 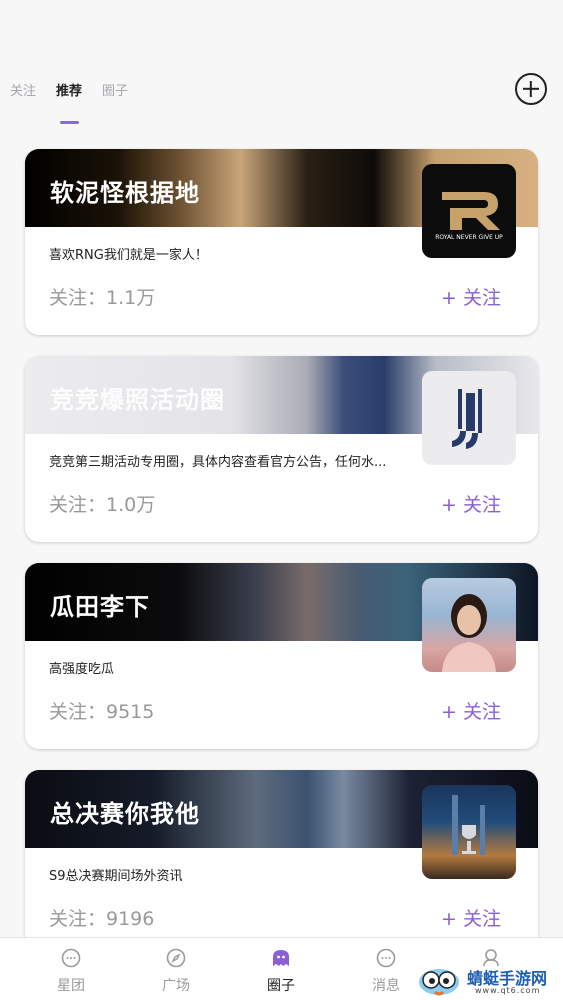 What do you see at coordinates (469, 832) in the screenshot?
I see `trophy-poster-thumbnail` at bounding box center [469, 832].